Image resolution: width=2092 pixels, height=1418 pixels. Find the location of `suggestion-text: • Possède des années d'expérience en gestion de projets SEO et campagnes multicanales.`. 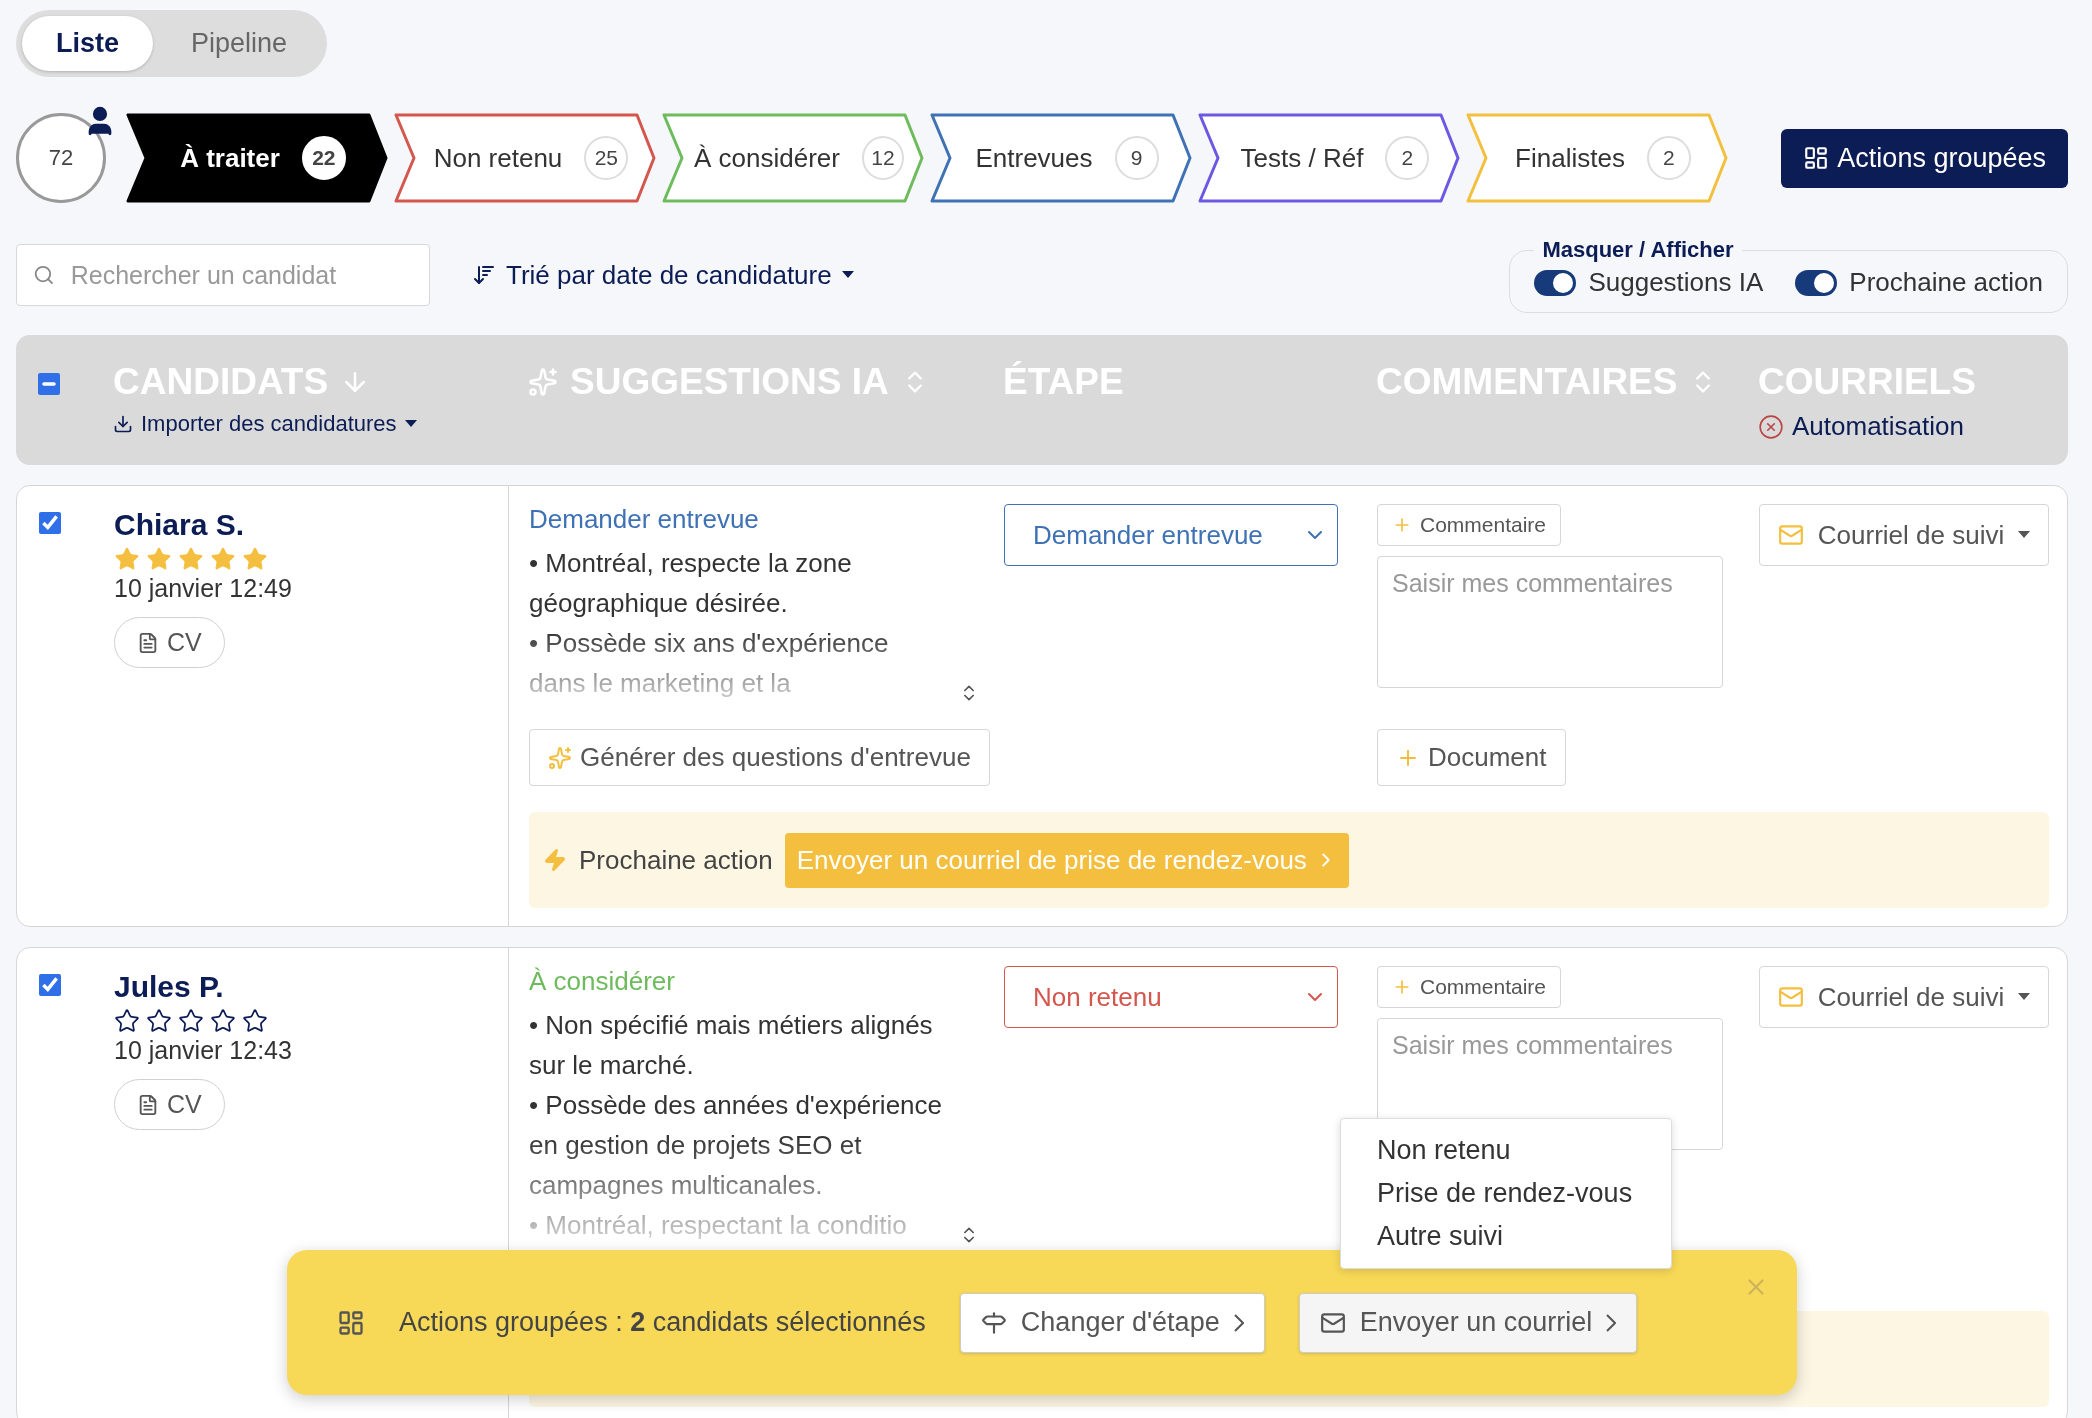

suggestion-text: • Possède des années d'expérience en gestion de projets SEO et campagnes multicanales. is located at coordinates (736, 1145).